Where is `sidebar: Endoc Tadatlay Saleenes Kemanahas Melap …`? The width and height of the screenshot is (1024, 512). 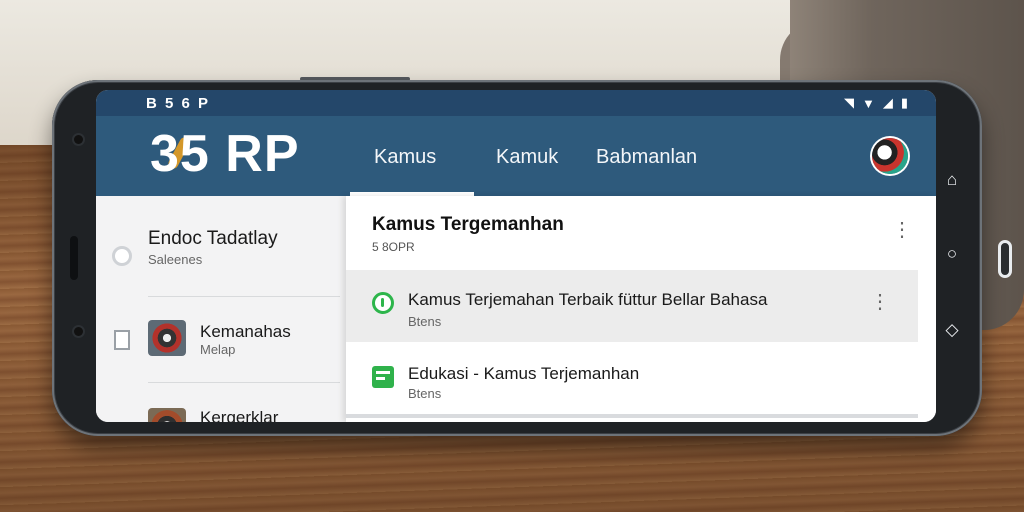
sidebar: Endoc Tadatlay Saleenes Kemanahas Melap … is located at coordinates (221, 309).